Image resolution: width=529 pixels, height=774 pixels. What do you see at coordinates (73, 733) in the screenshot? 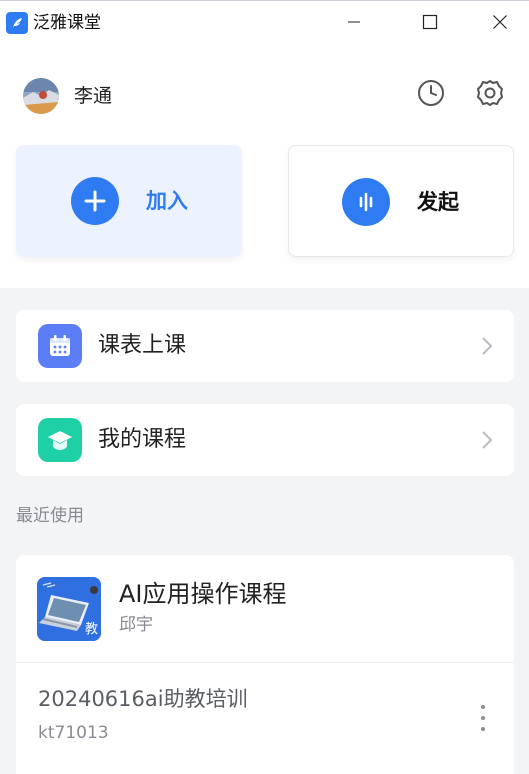
I see `class-code: kt71013` at bounding box center [73, 733].